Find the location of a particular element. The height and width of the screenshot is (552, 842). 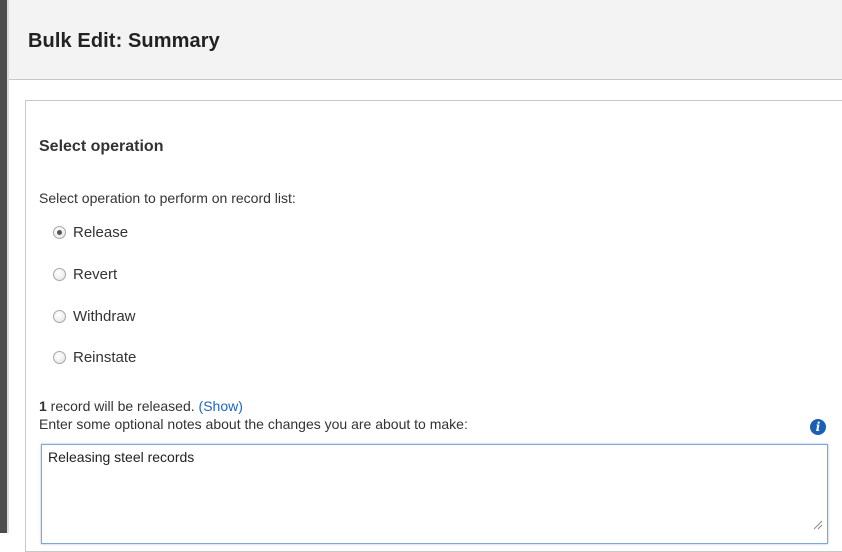

release-radio is located at coordinates (59, 232).